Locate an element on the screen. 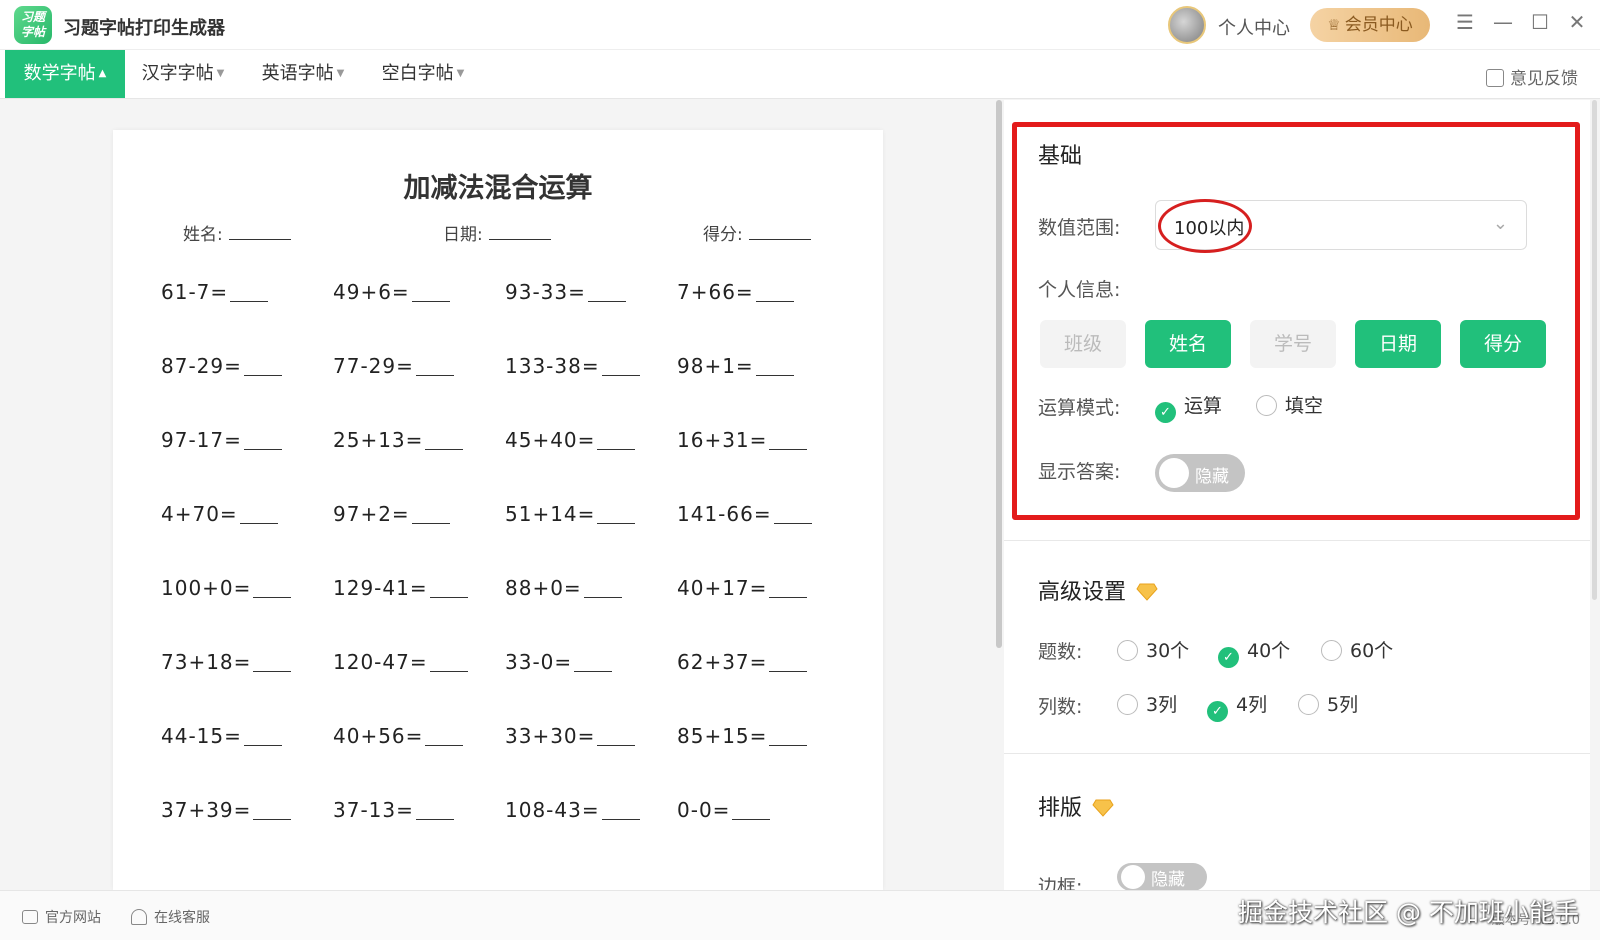 The height and width of the screenshot is (940, 1600). problem-expression: 73+18= is located at coordinates (206, 662).